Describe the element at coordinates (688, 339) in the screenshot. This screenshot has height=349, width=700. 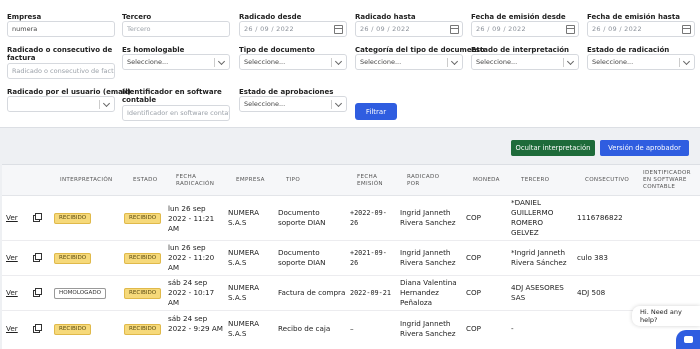
I see `chat-icon` at that location.